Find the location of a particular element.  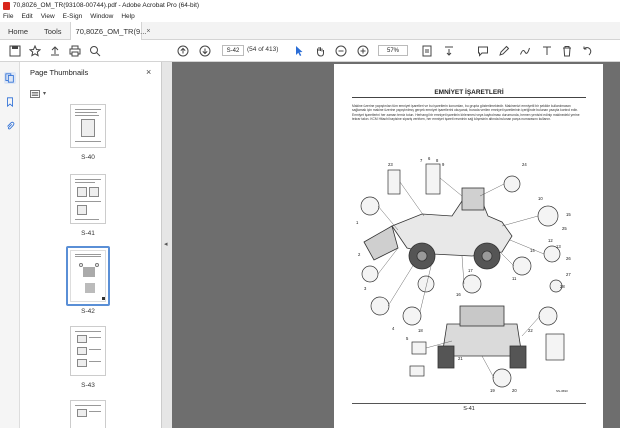

callout-14: 14 is located at coordinates (532, 250).